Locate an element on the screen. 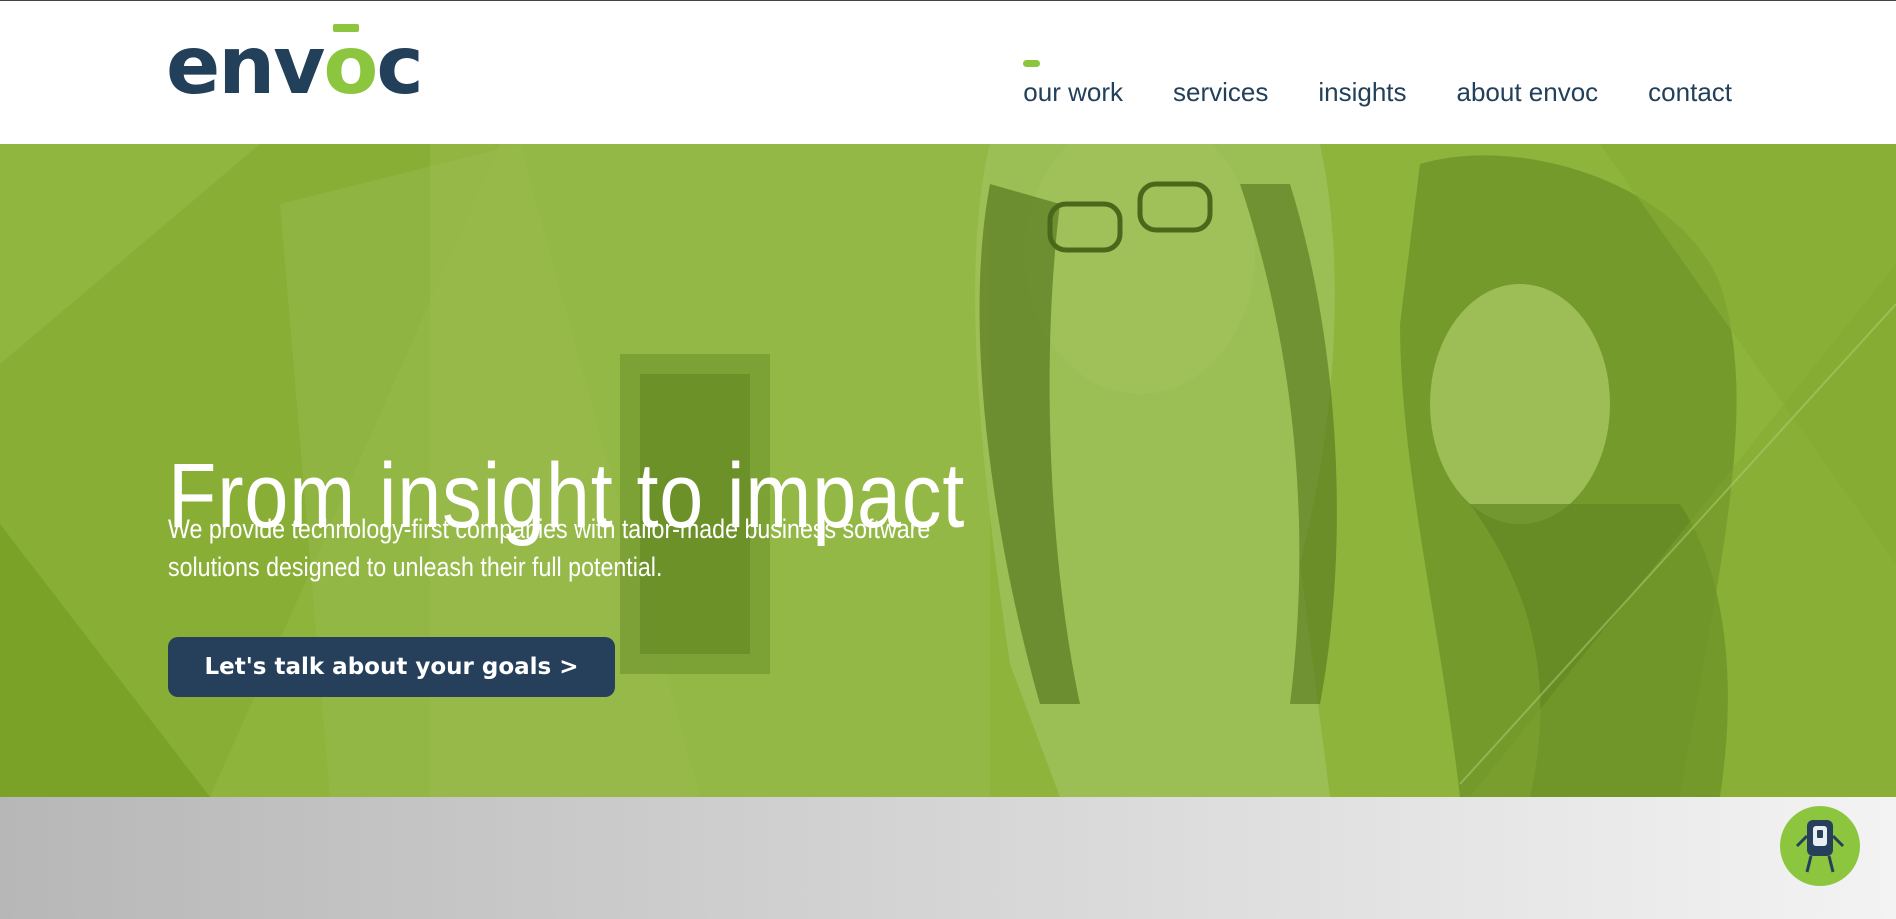  robot-chat-icon-graphic is located at coordinates (1820, 846).